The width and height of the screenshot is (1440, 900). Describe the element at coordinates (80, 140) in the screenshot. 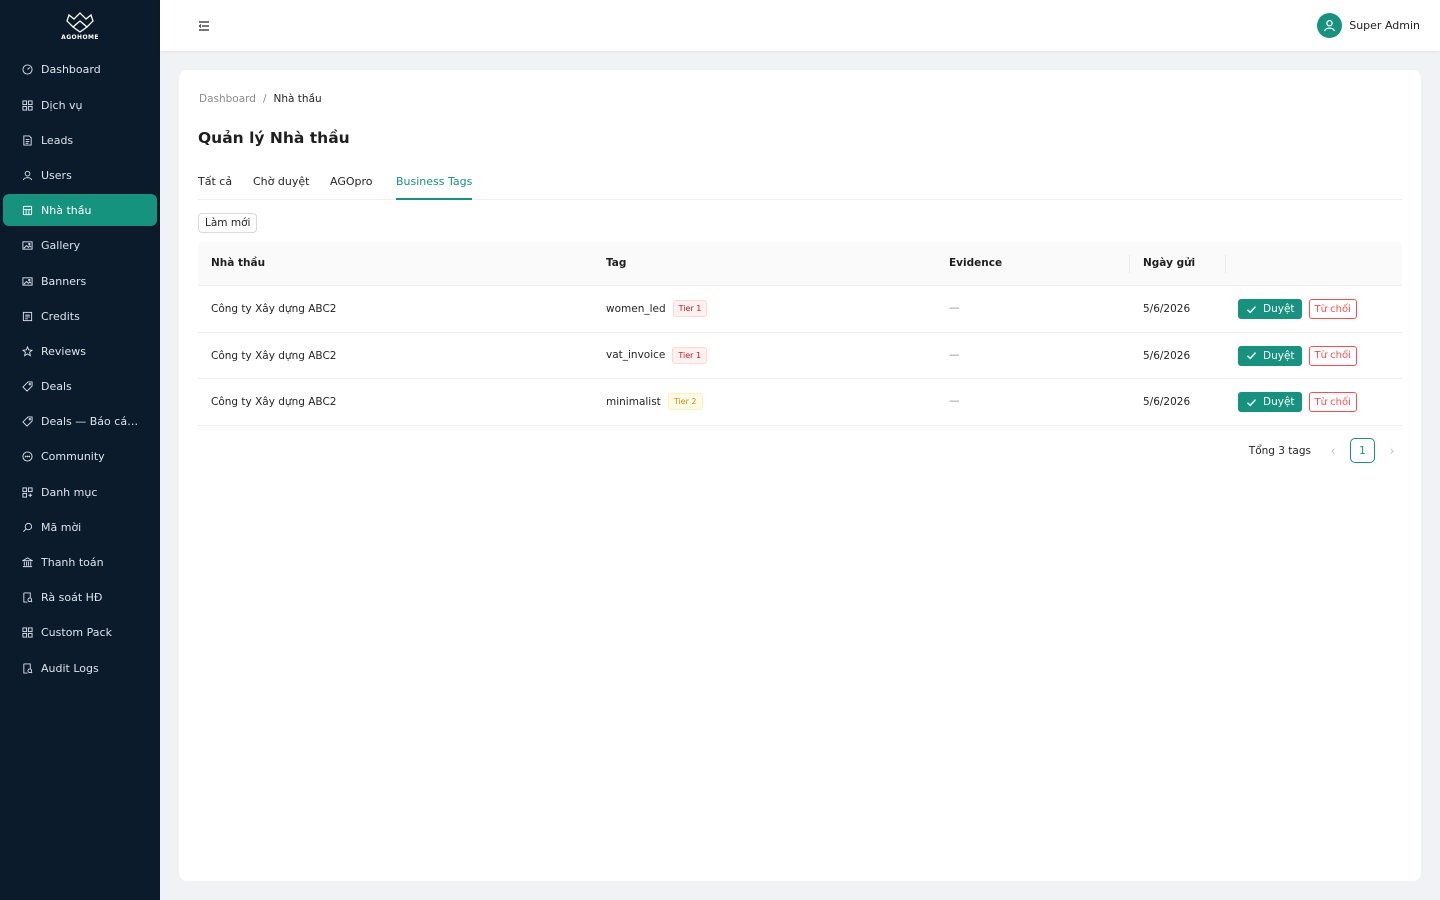

I see `sidebar-item-leads: Leads` at that location.